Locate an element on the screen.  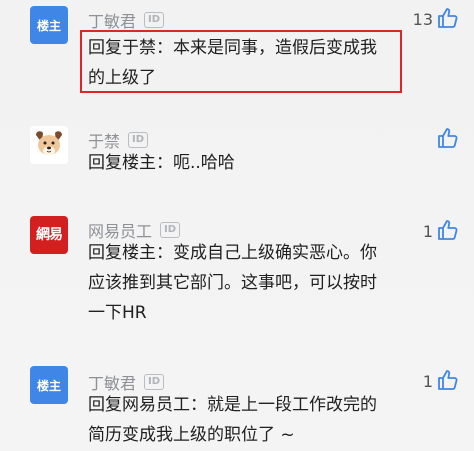
like-button is located at coordinates (446, 138).